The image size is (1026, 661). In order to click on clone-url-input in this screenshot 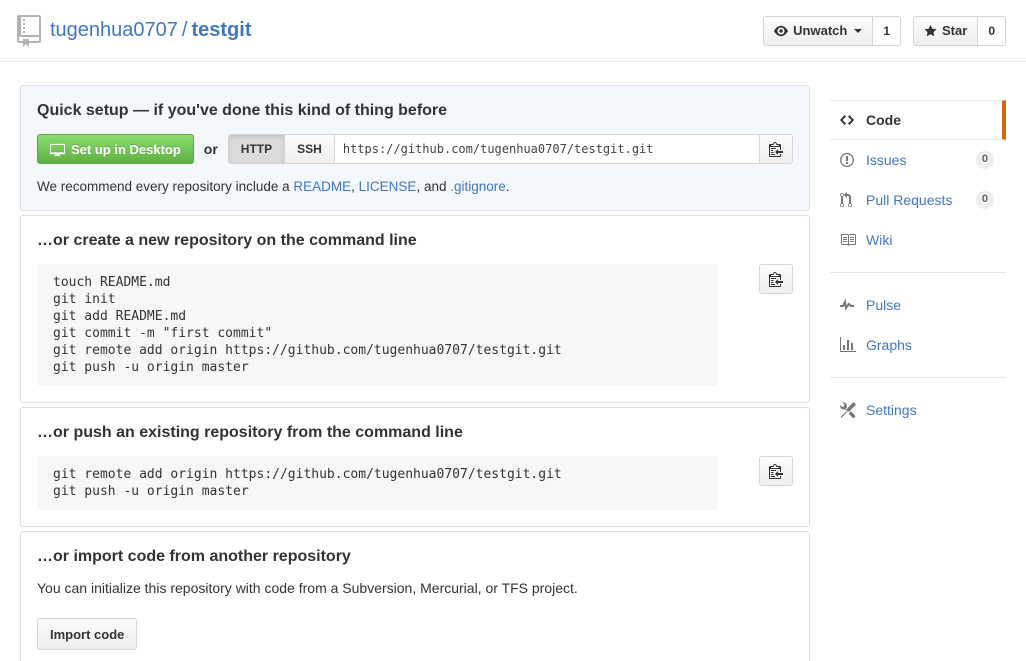, I will do `click(546, 149)`.